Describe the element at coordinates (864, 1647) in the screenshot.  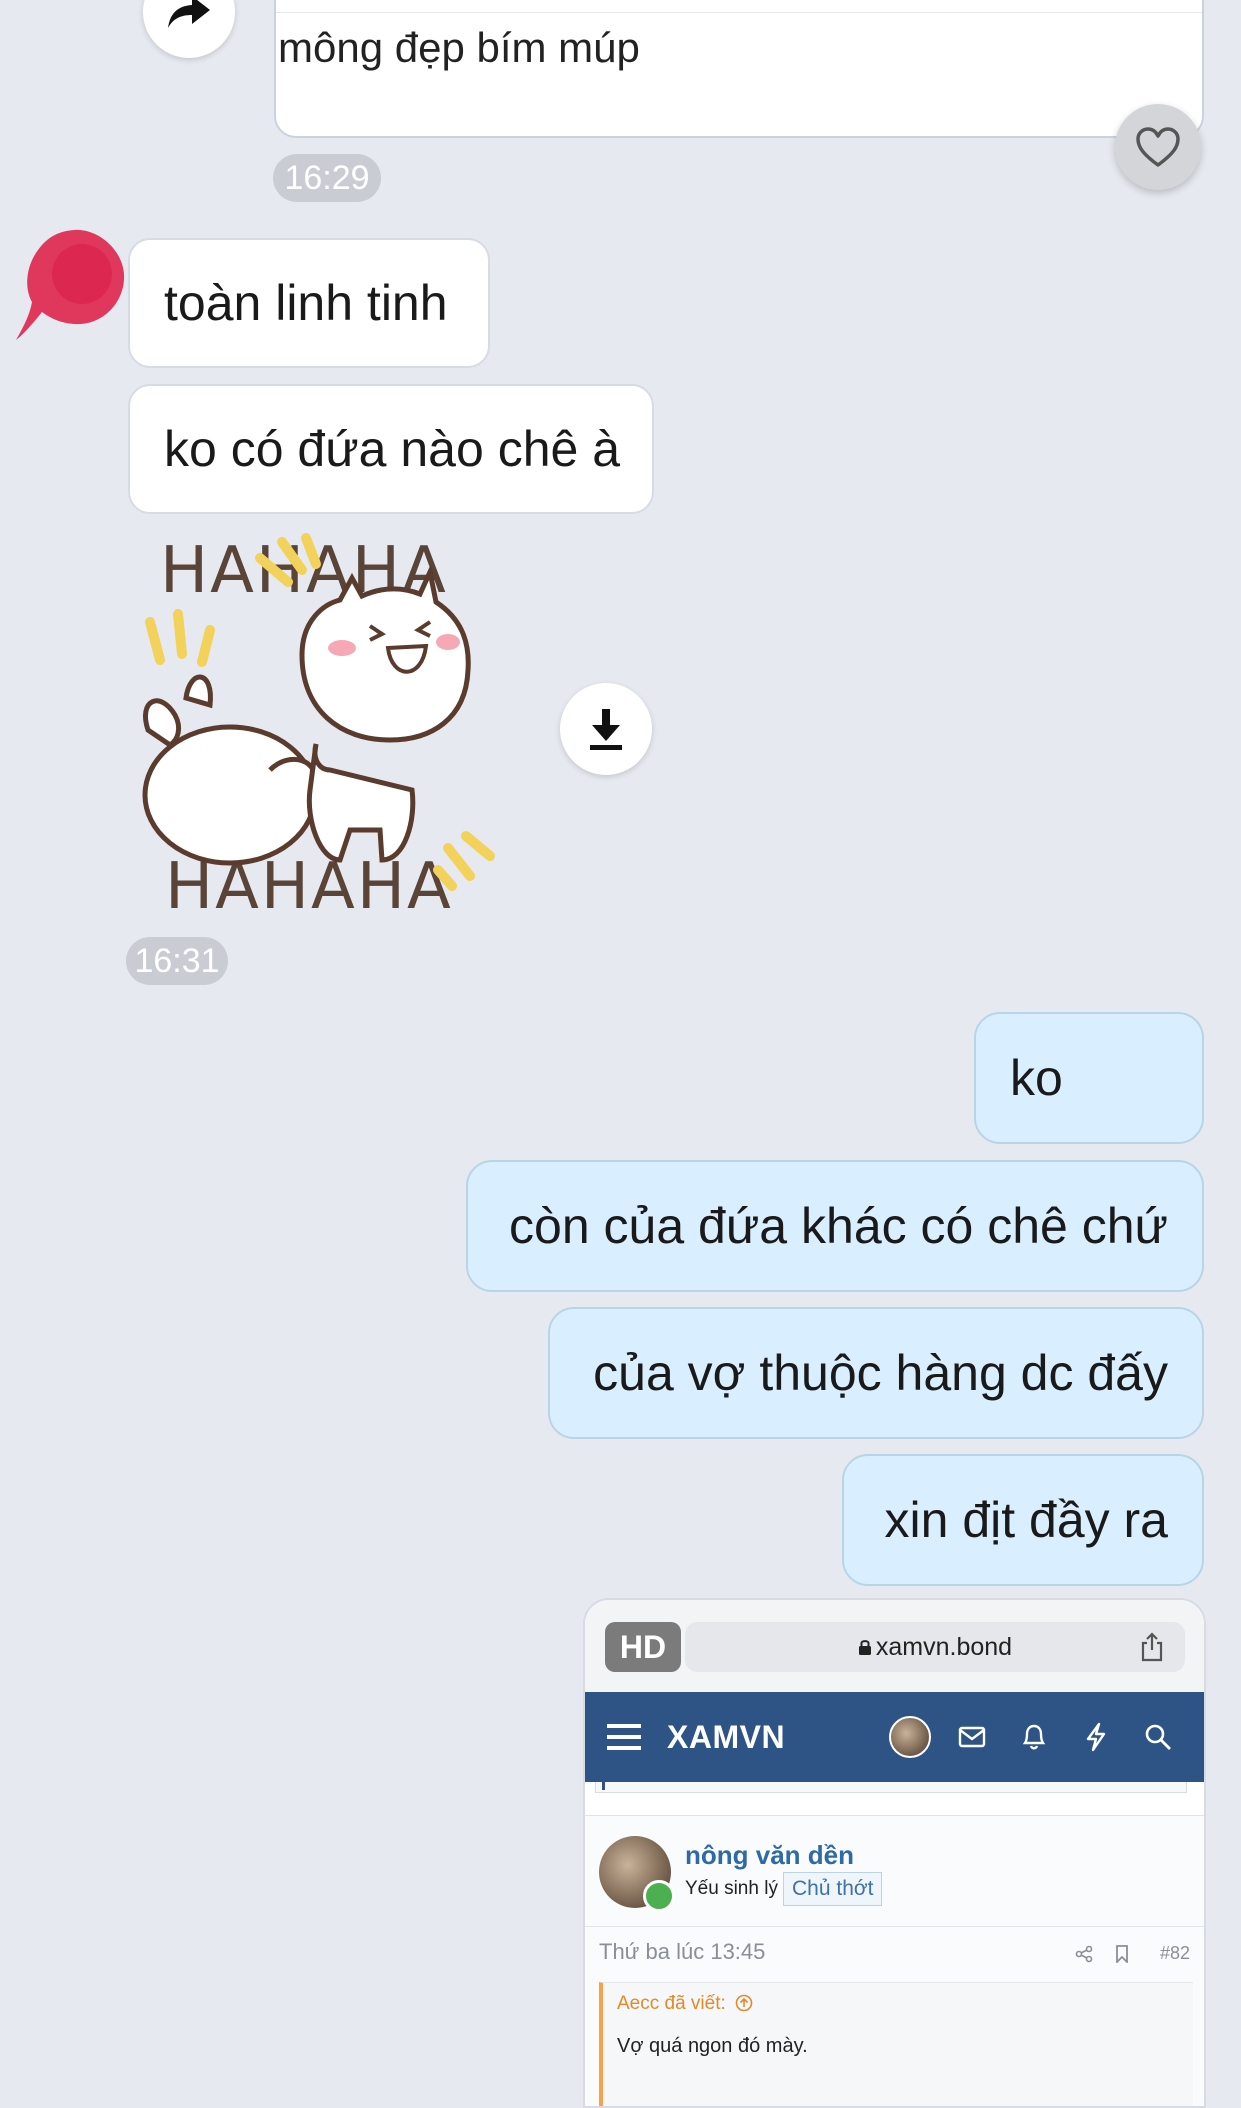
I see `lock-icon` at that location.